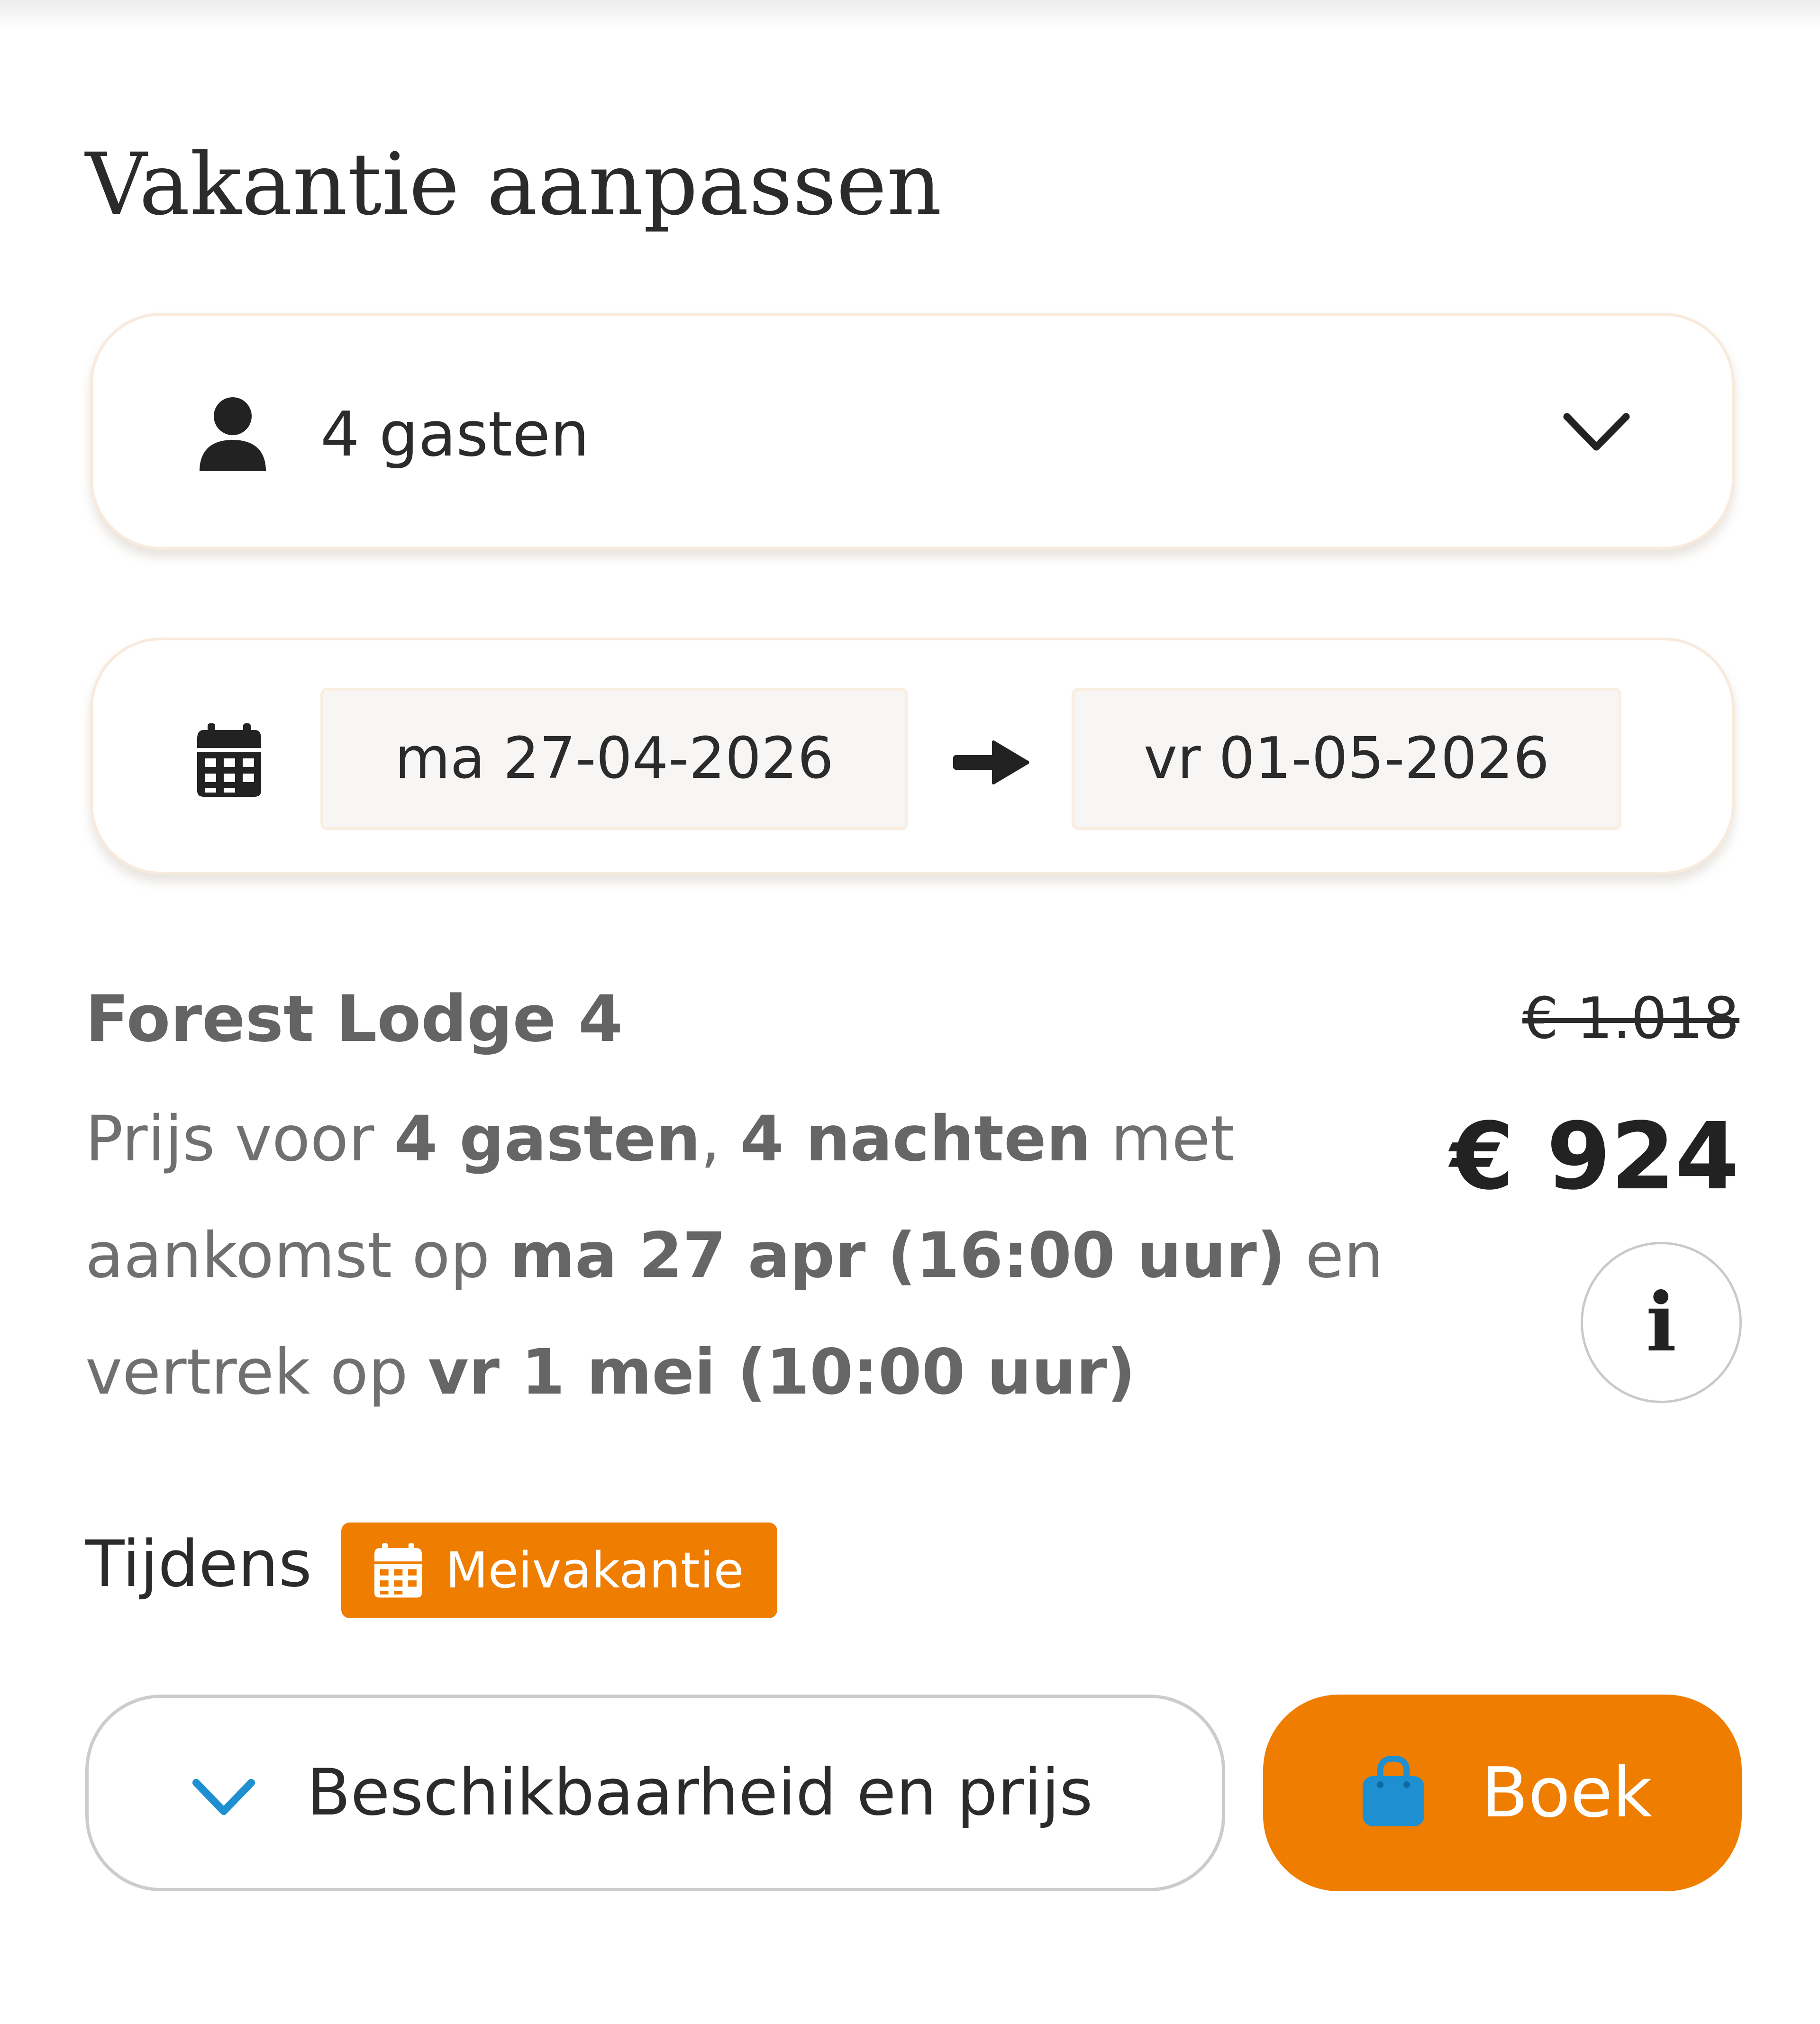 The image size is (1820, 2024). Describe the element at coordinates (912, 756) in the screenshot. I see `date-range-selector: ma 27-04-2026 vr 01-05-2026` at that location.